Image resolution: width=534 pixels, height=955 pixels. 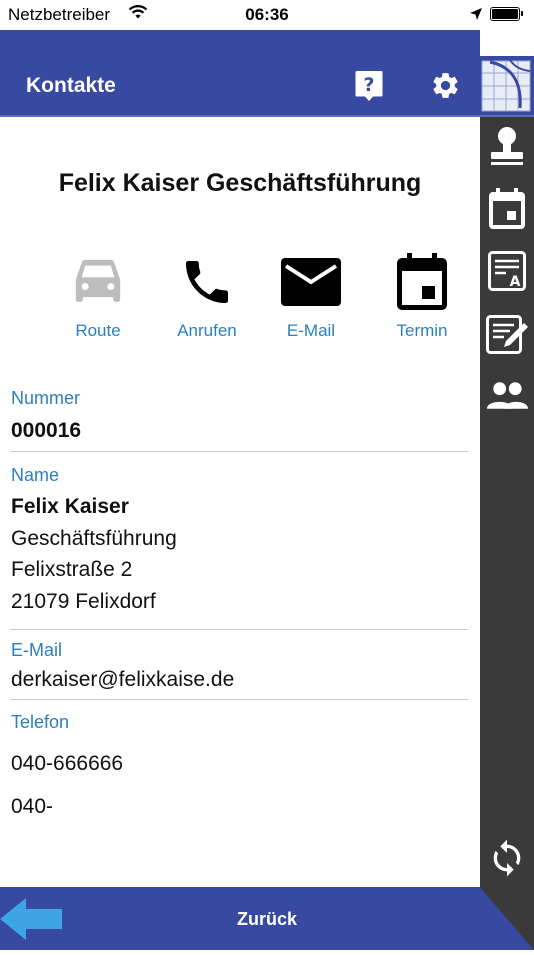 What do you see at coordinates (507, 146) in the screenshot?
I see `stamp-icon` at bounding box center [507, 146].